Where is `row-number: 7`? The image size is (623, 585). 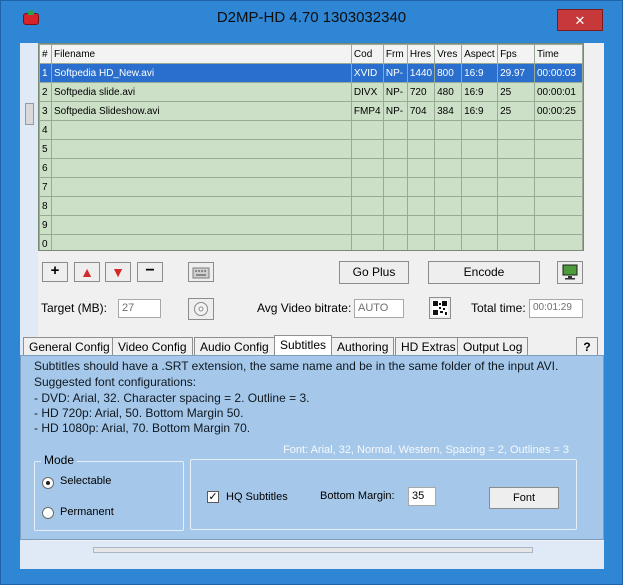
row-number: 7 is located at coordinates (45, 187).